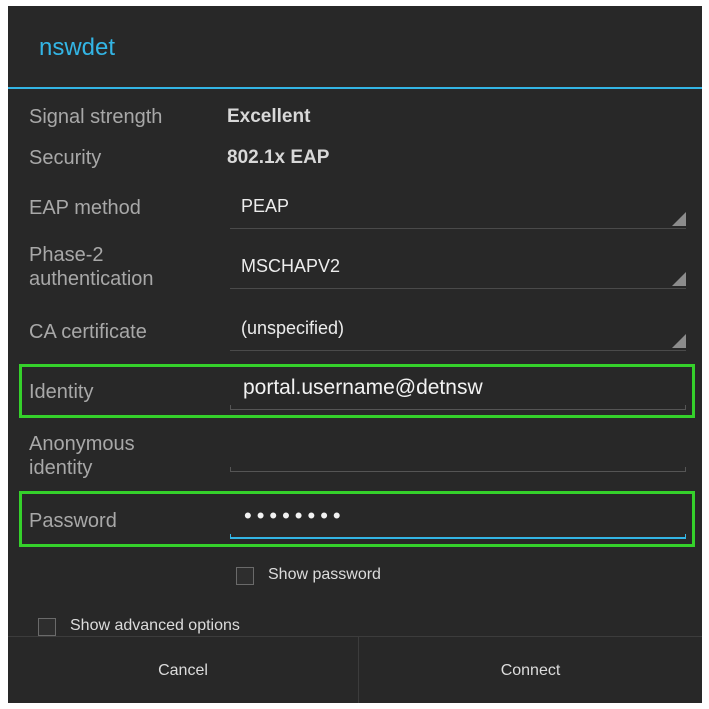  Describe the element at coordinates (355, 46) in the screenshot. I see `dialog-header: nswdet` at that location.